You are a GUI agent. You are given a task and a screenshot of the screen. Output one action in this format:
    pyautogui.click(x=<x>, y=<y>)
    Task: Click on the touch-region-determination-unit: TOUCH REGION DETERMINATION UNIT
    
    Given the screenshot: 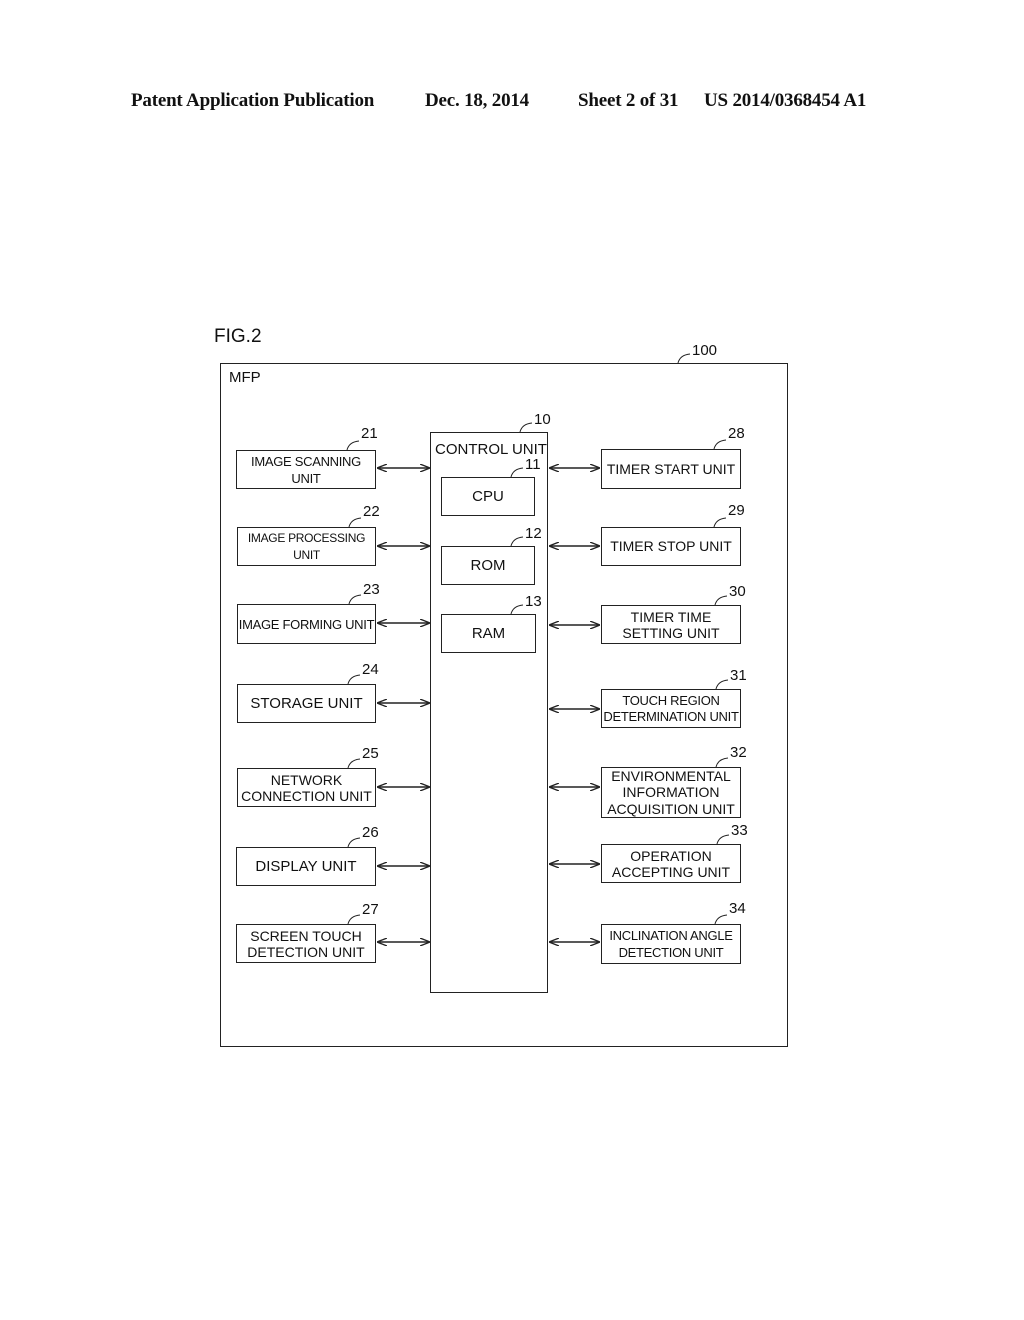 What is the action you would take?
    pyautogui.click(x=671, y=708)
    